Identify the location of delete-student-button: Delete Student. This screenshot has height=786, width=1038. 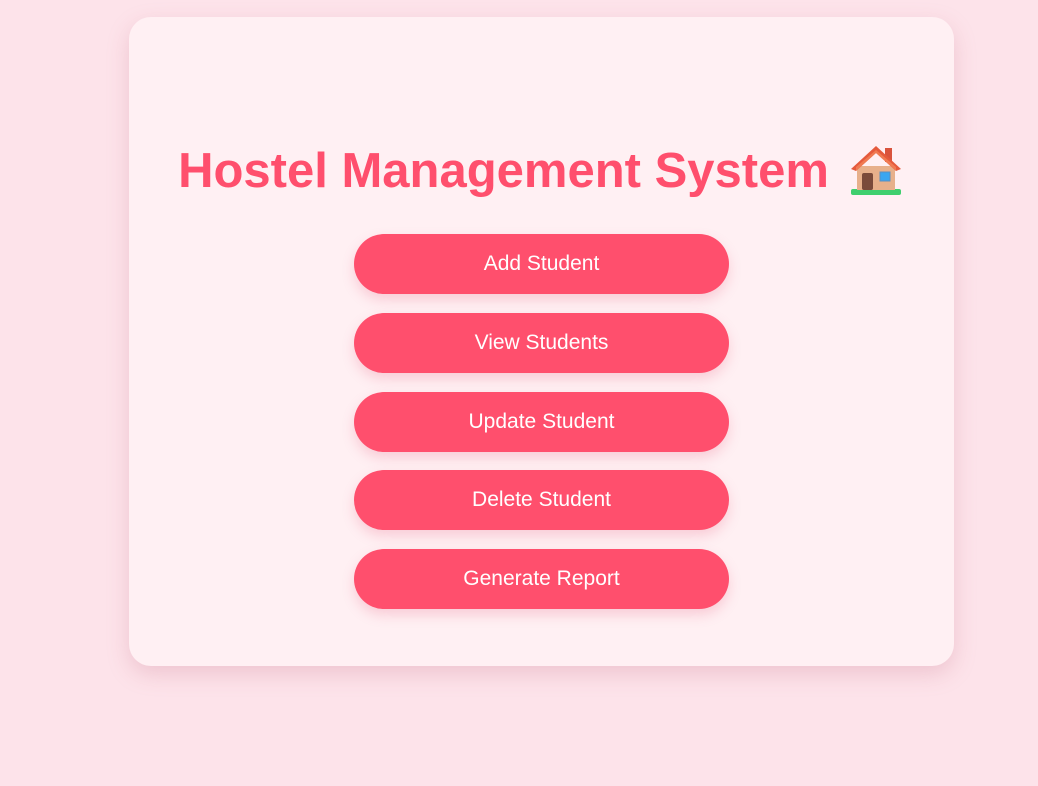
(541, 500).